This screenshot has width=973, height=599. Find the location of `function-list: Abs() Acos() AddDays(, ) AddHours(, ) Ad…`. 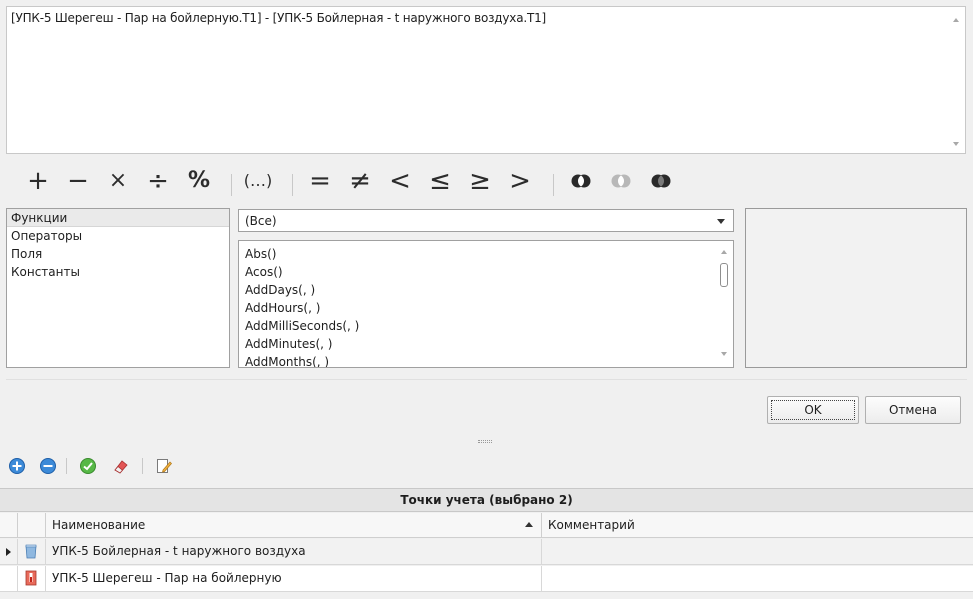

function-list: Abs() Acos() AddDays(, ) AddHours(, ) Ad… is located at coordinates (486, 304).